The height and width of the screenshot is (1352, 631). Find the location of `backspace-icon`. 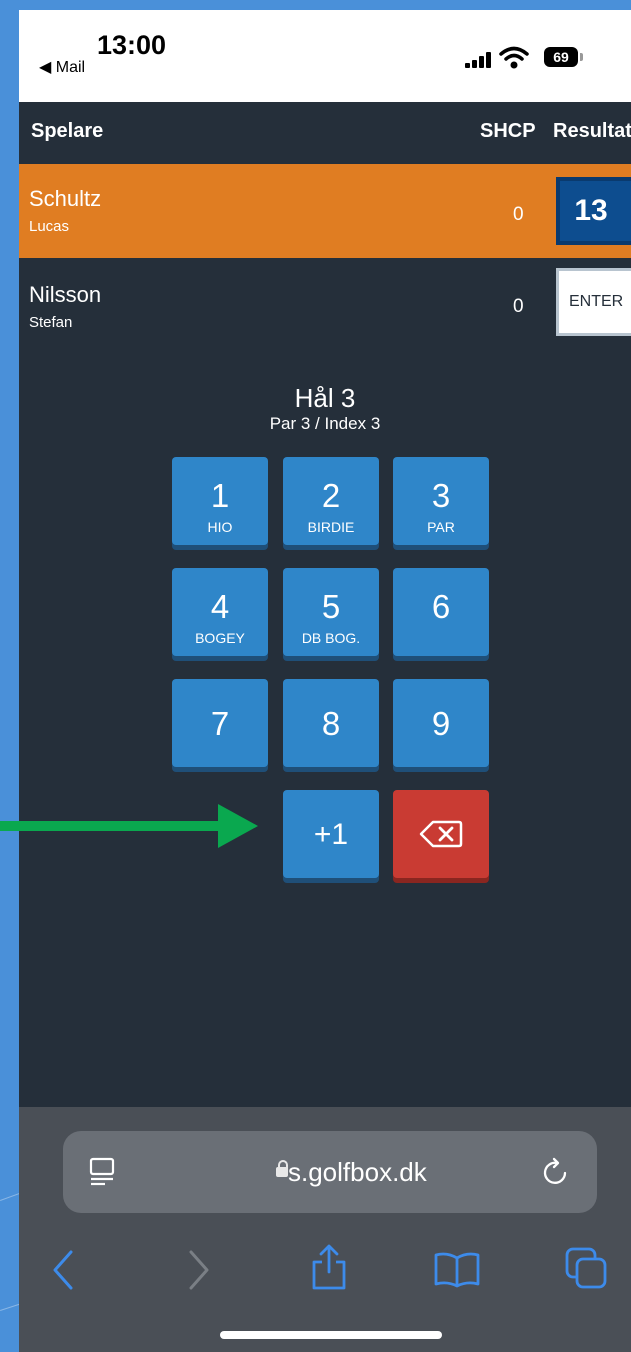

backspace-icon is located at coordinates (441, 834).